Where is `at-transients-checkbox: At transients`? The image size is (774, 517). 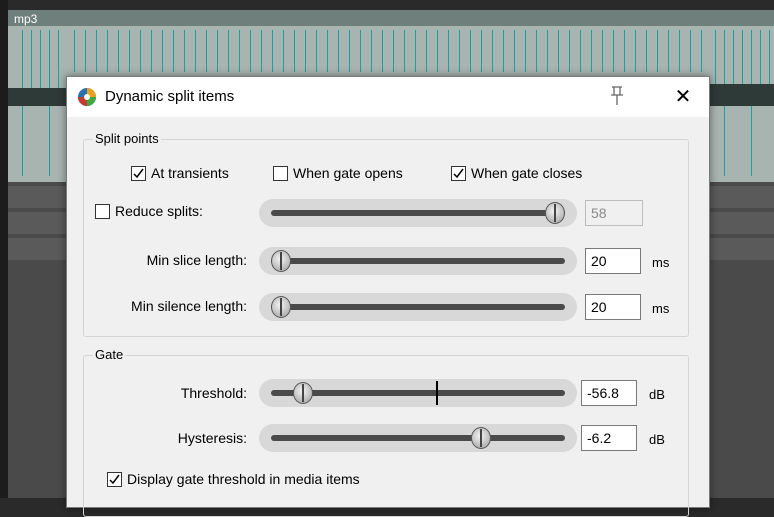 at-transients-checkbox: At transients is located at coordinates (180, 173).